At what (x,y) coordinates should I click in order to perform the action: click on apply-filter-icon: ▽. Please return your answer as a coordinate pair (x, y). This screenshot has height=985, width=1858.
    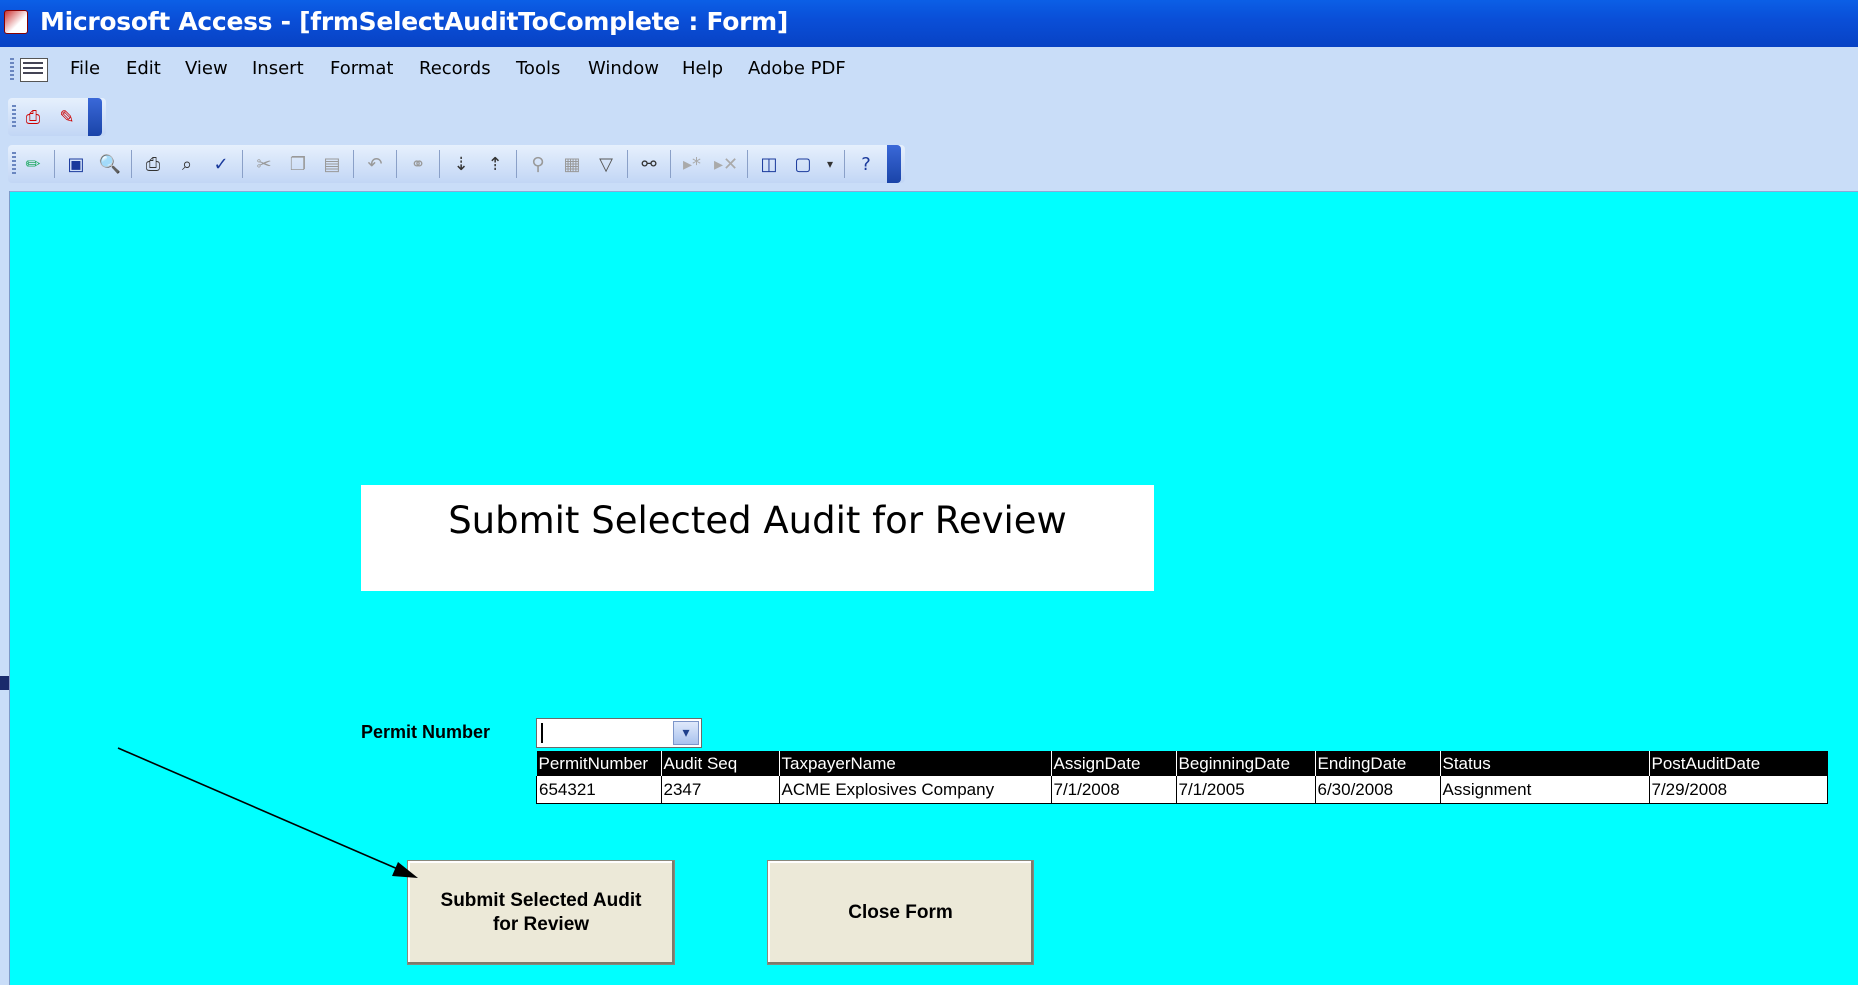
    Looking at the image, I should click on (606, 164).